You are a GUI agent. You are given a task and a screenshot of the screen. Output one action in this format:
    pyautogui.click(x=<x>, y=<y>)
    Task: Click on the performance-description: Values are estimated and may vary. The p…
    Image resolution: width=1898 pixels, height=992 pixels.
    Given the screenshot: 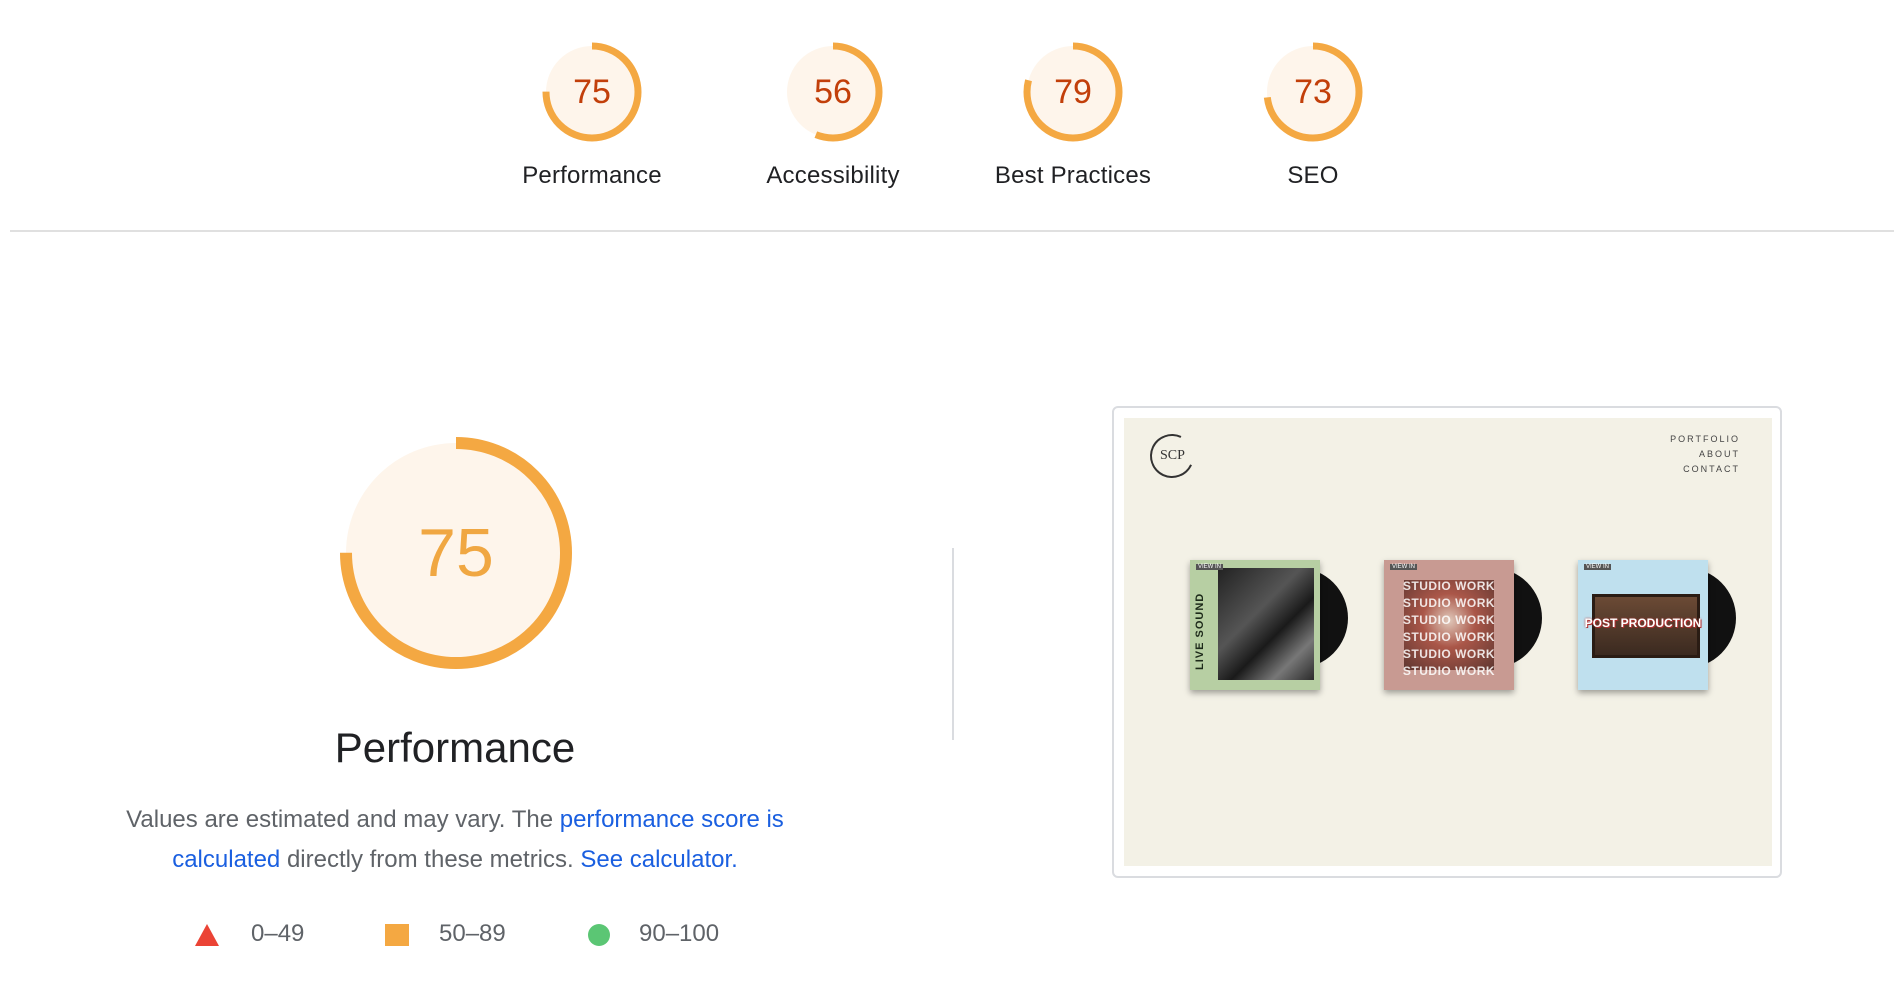 What is the action you would take?
    pyautogui.click(x=455, y=840)
    